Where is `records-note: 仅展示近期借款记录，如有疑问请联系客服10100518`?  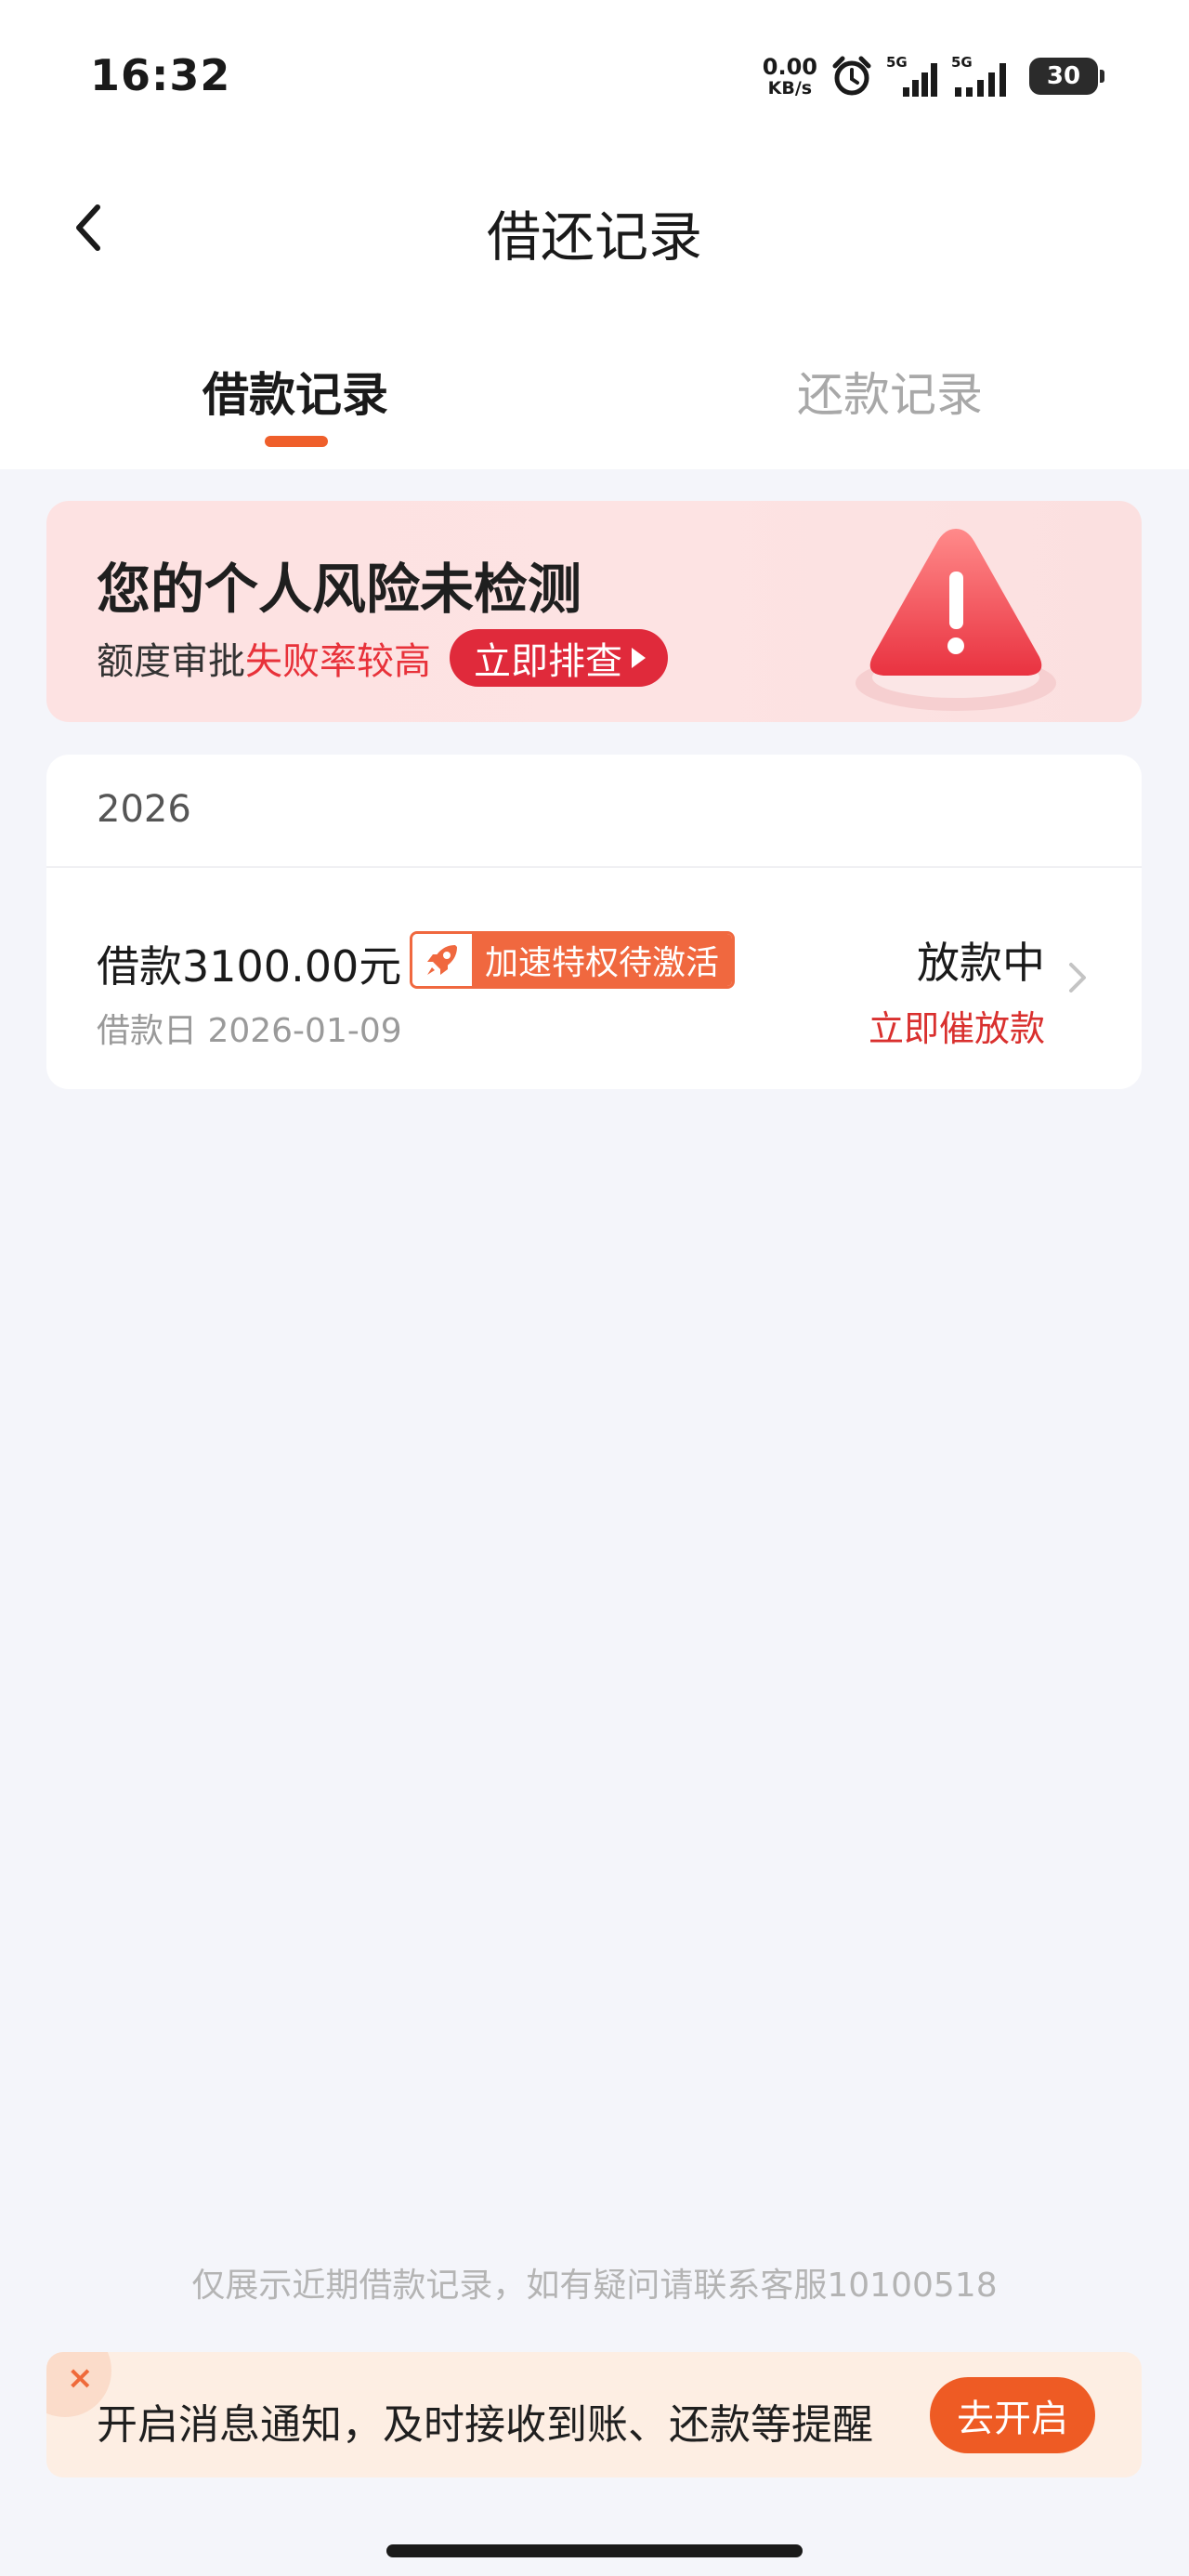 records-note: 仅展示近期借款记录，如有疑问请联系客服10100518 is located at coordinates (594, 2286).